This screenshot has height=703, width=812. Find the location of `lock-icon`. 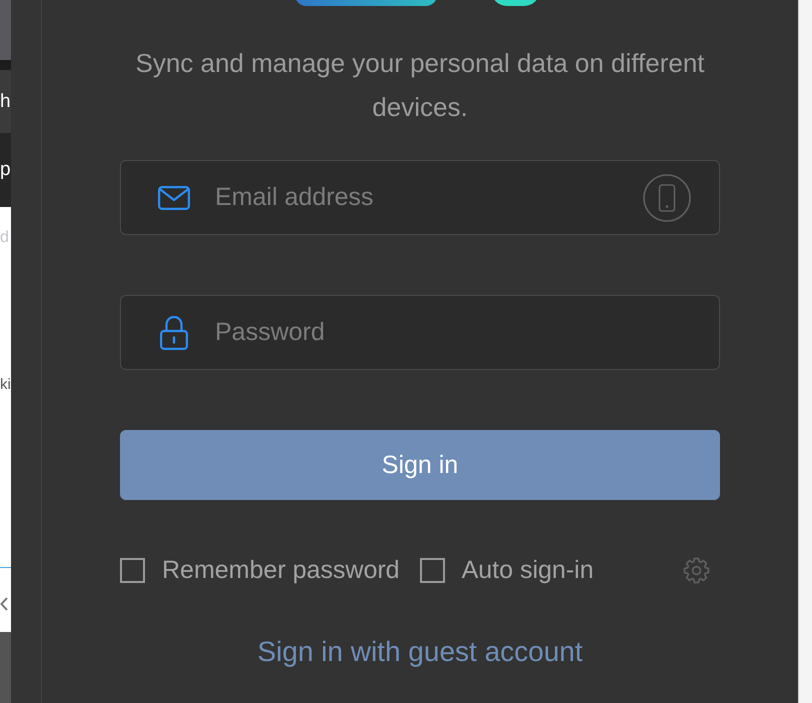

lock-icon is located at coordinates (174, 333).